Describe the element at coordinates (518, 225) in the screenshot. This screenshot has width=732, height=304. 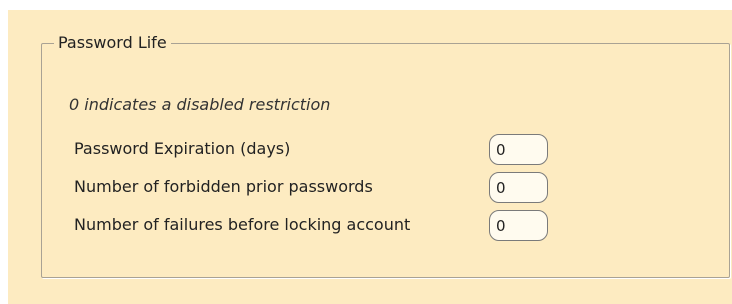
I see `failures-before-lock-input` at that location.